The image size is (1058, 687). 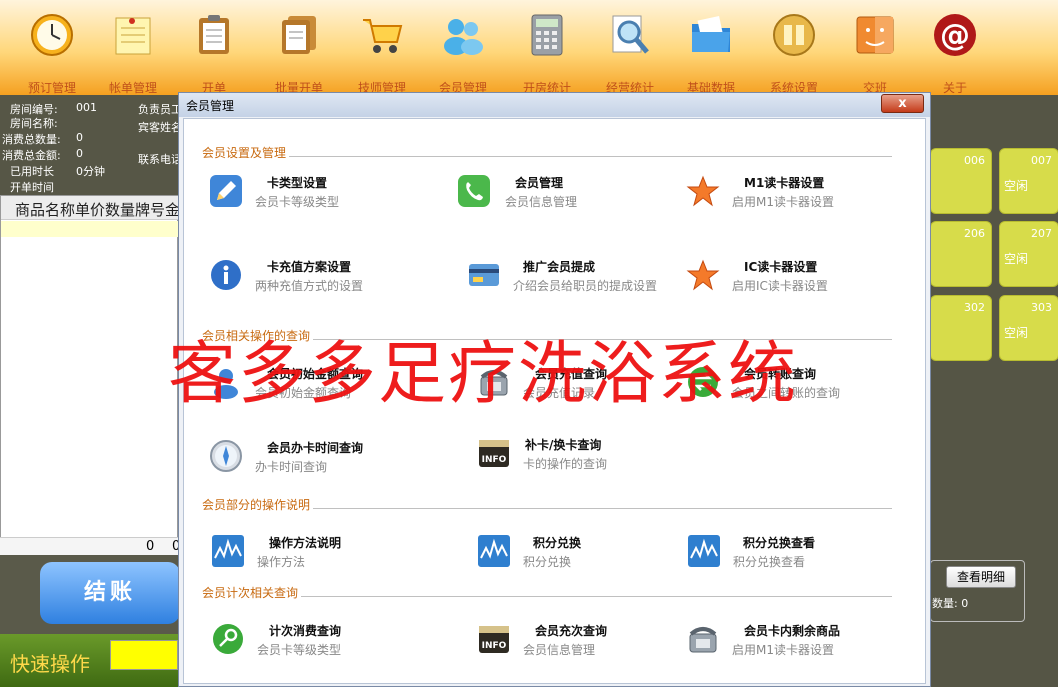 I want to click on clipboard-icon, so click(x=214, y=34).